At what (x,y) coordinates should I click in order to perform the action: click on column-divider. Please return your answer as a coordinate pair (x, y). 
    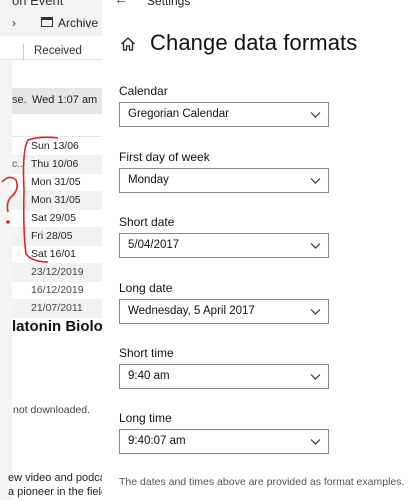
    Looking at the image, I should click on (23, 52).